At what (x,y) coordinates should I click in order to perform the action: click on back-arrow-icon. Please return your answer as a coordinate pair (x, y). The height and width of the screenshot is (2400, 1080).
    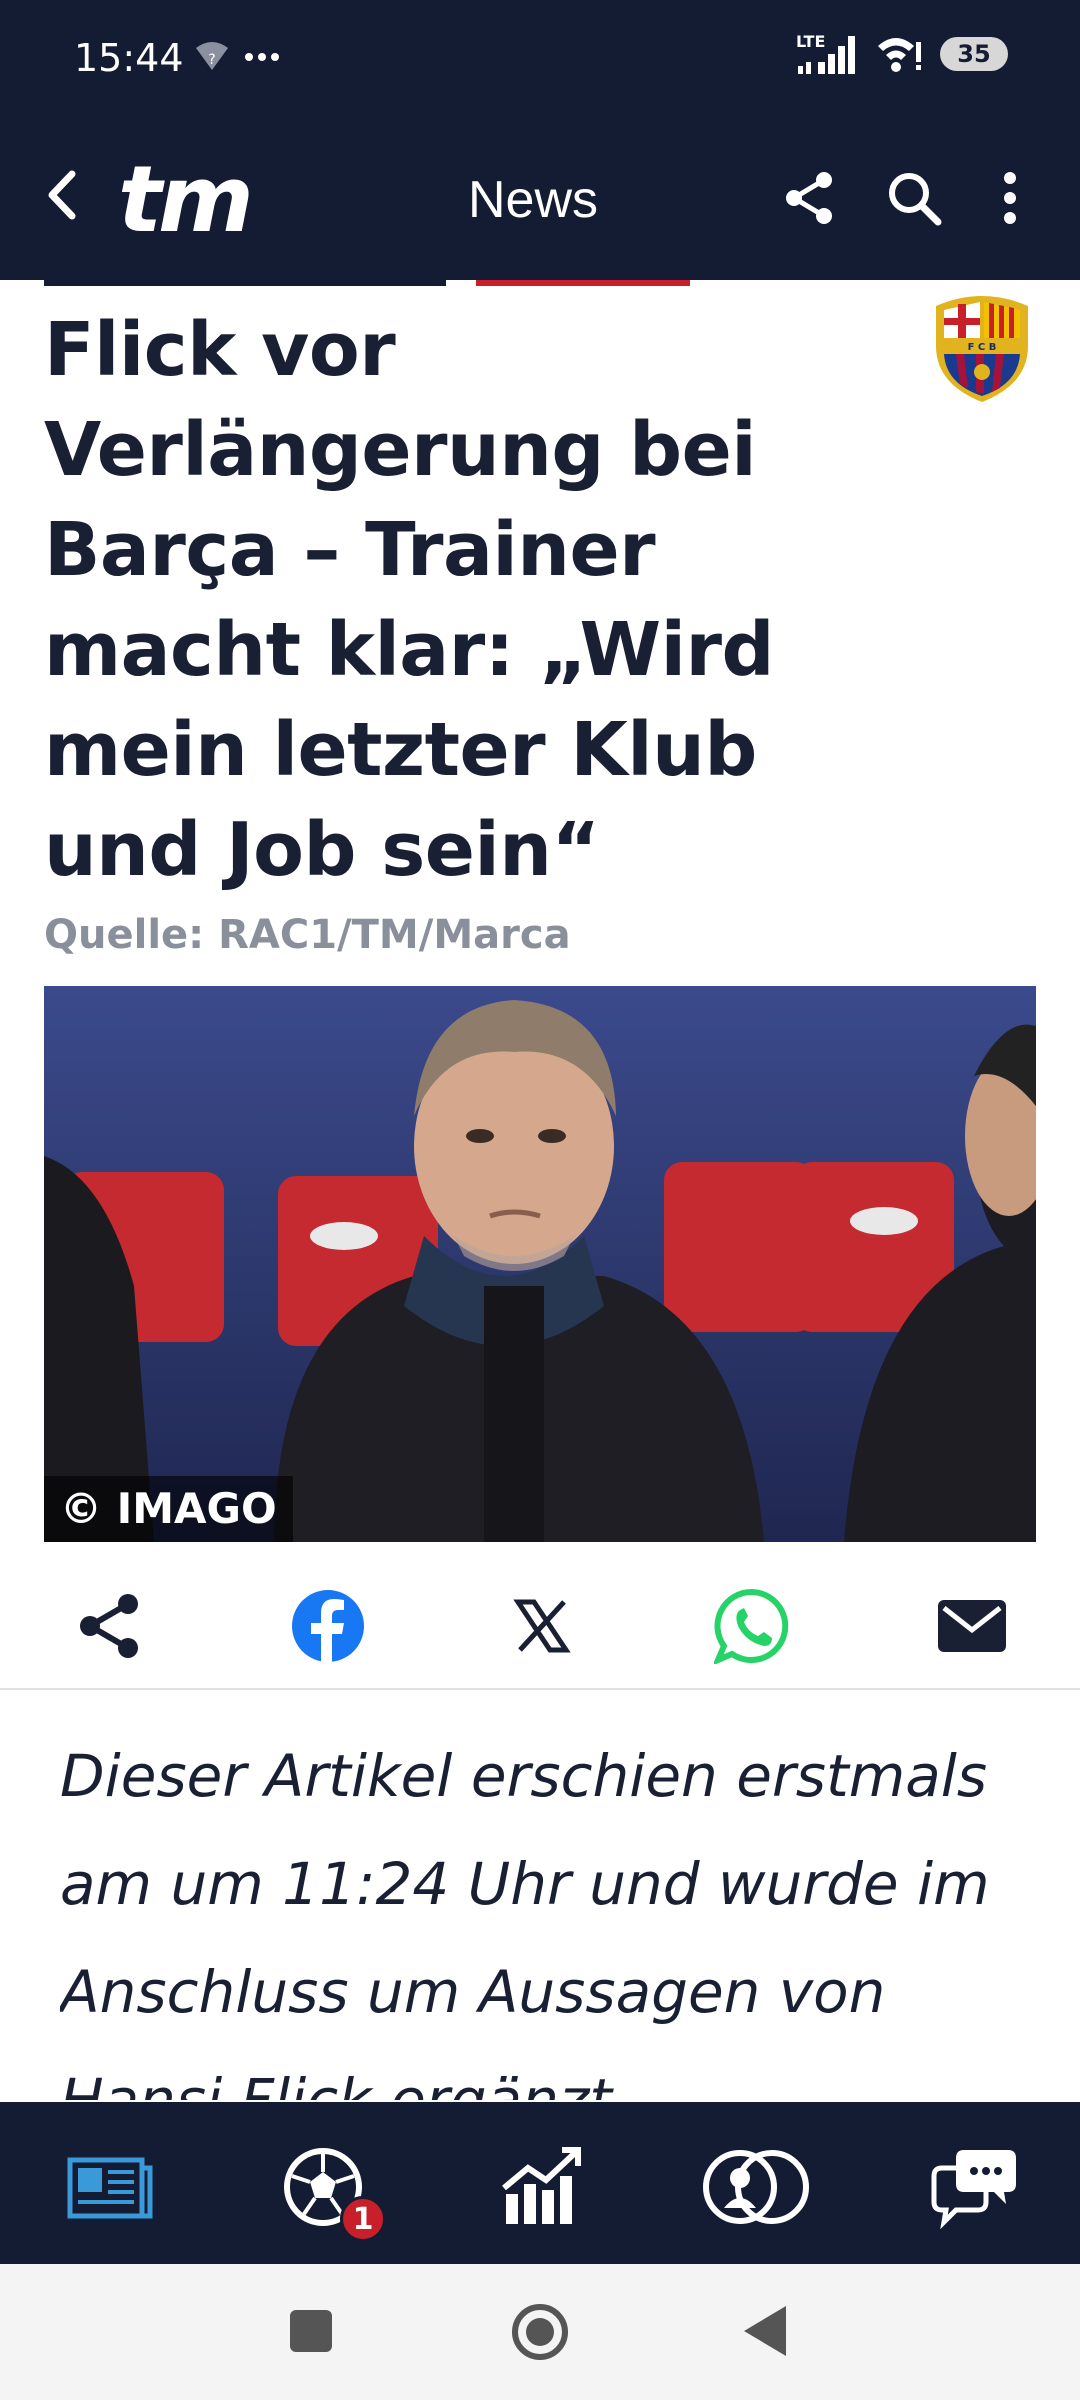
    Looking at the image, I should click on (62, 195).